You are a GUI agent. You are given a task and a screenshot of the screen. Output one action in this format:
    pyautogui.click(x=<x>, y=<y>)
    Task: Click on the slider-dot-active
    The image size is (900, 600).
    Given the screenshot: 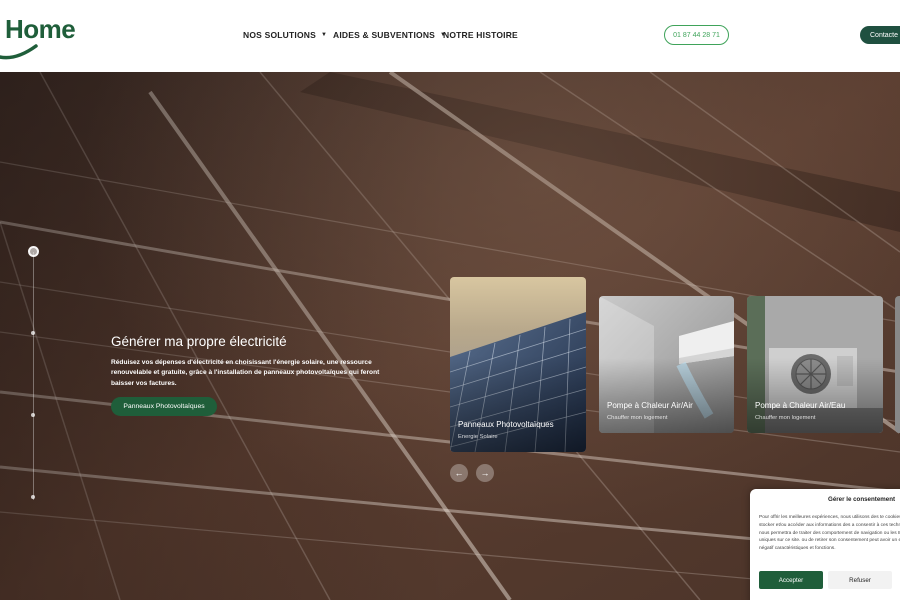 What is the action you would take?
    pyautogui.click(x=33, y=251)
    